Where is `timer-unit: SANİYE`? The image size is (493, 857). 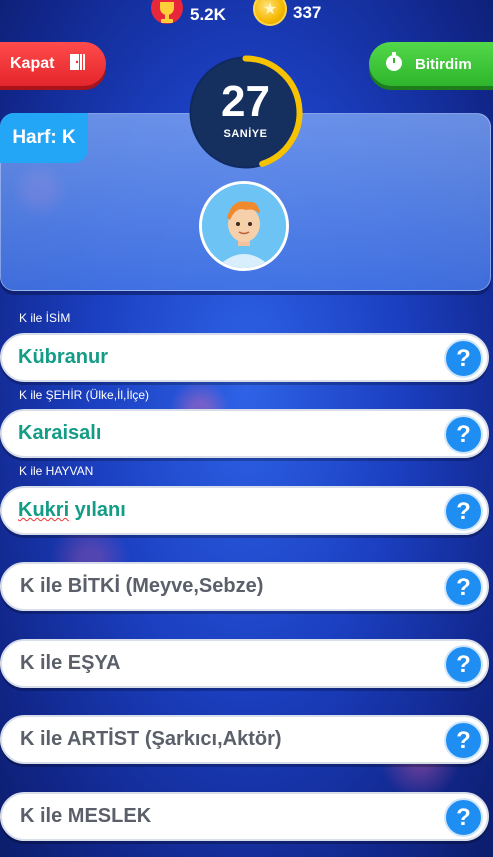
timer-unit: SANİYE is located at coordinates (245, 134).